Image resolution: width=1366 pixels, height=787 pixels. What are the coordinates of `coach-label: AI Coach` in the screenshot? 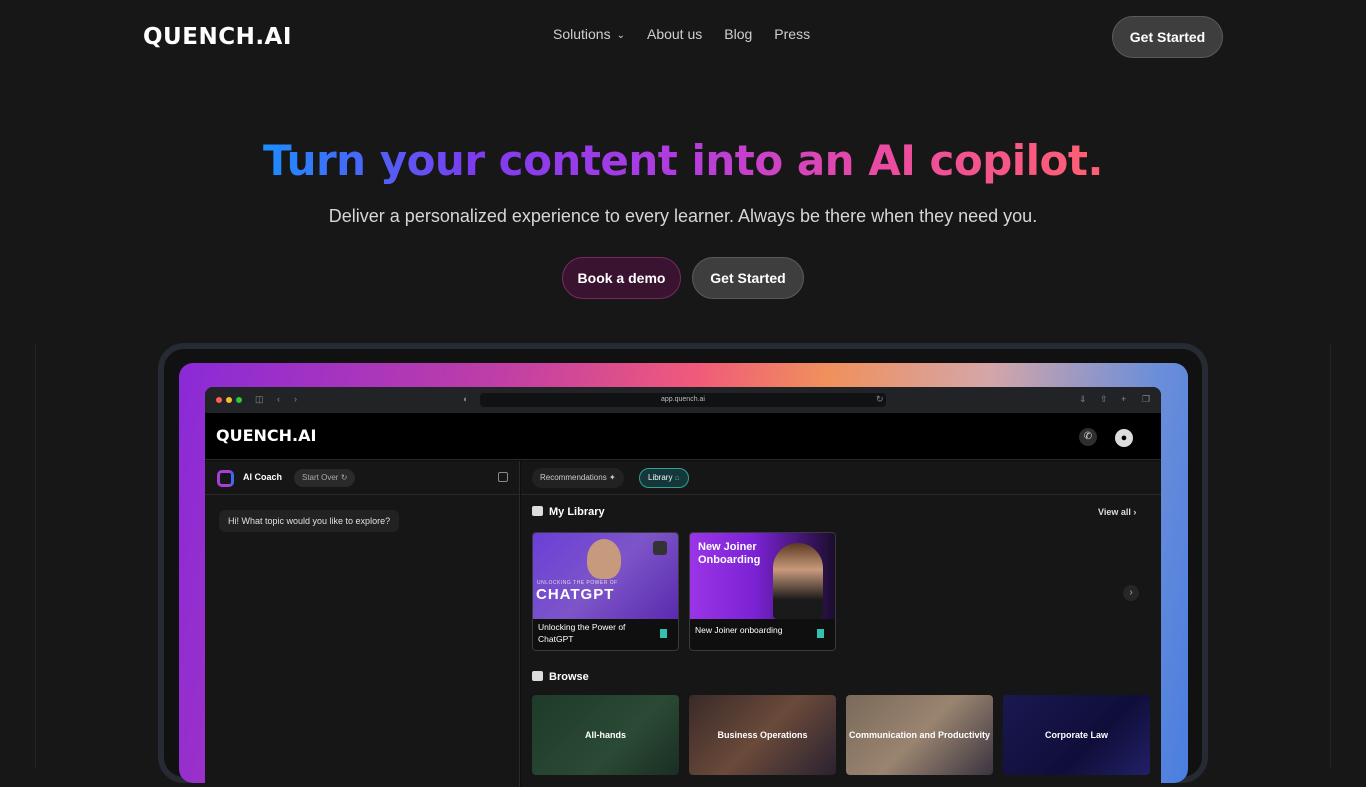 It's located at (263, 477).